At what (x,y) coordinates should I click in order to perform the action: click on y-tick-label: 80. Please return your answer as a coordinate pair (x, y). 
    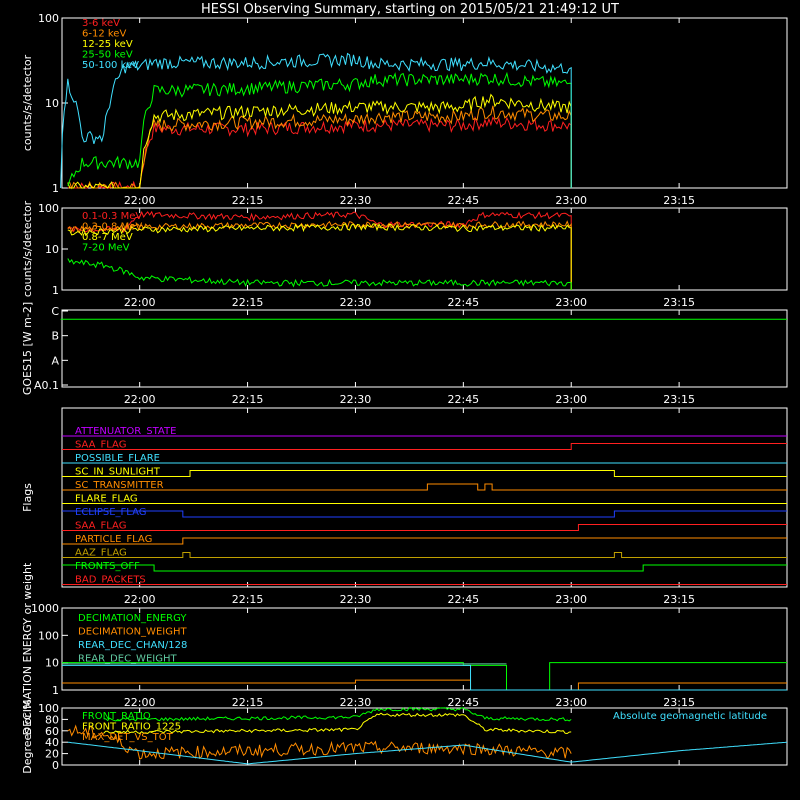
    Looking at the image, I should click on (52, 719).